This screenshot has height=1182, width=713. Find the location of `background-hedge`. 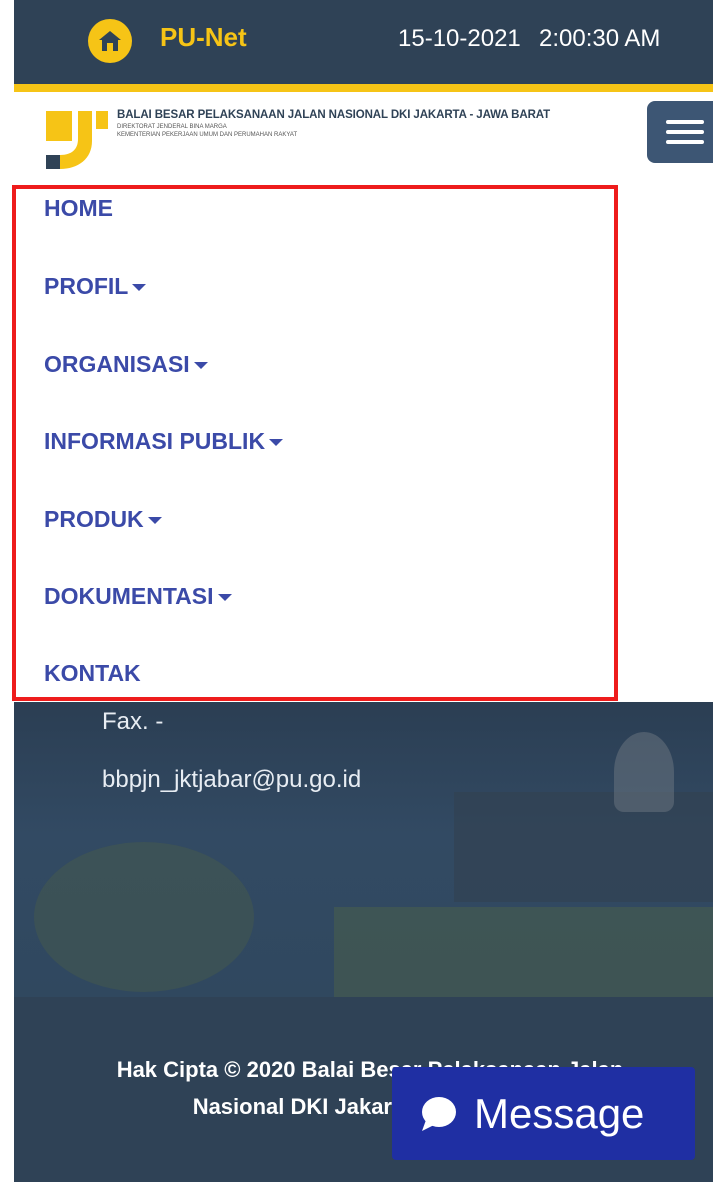

background-hedge is located at coordinates (523, 952).